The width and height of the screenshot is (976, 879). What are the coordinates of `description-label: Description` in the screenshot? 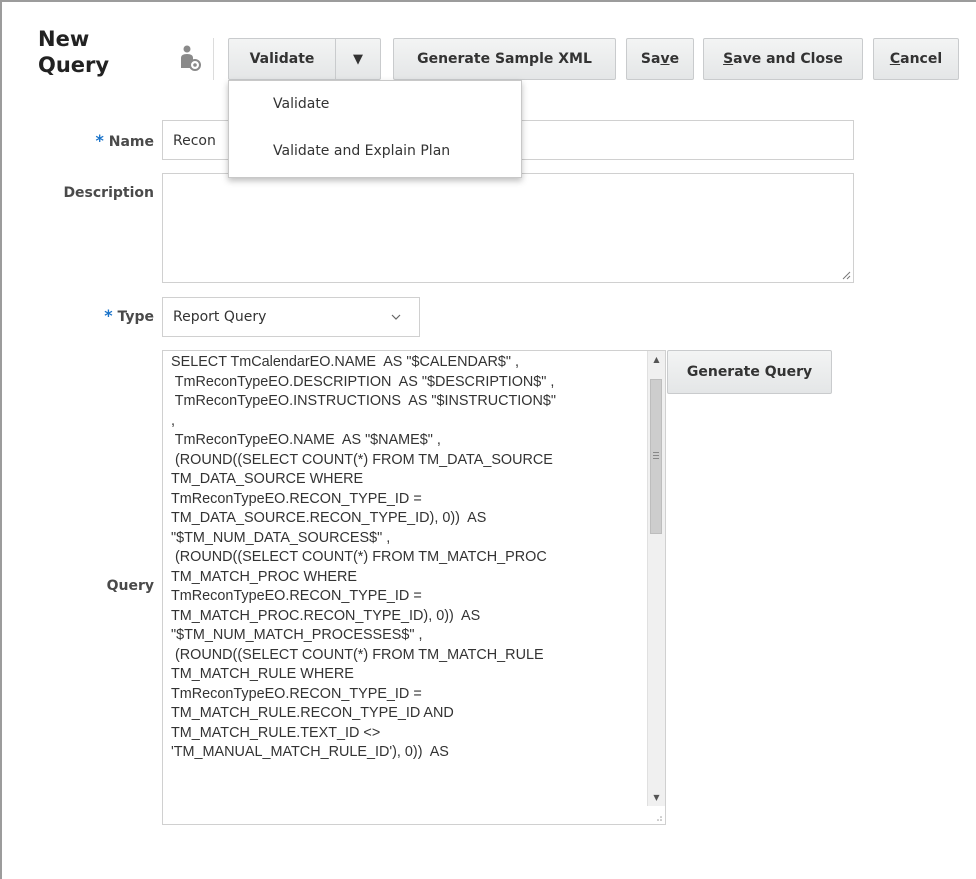 It's located at (108, 193).